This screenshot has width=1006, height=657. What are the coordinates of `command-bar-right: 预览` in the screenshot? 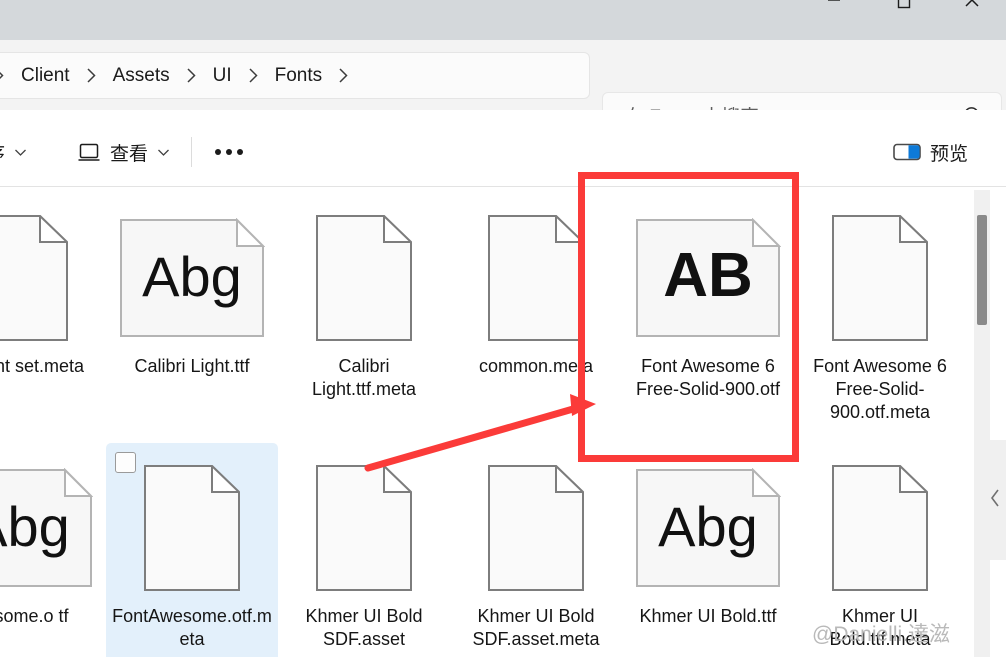 It's located at (930, 152).